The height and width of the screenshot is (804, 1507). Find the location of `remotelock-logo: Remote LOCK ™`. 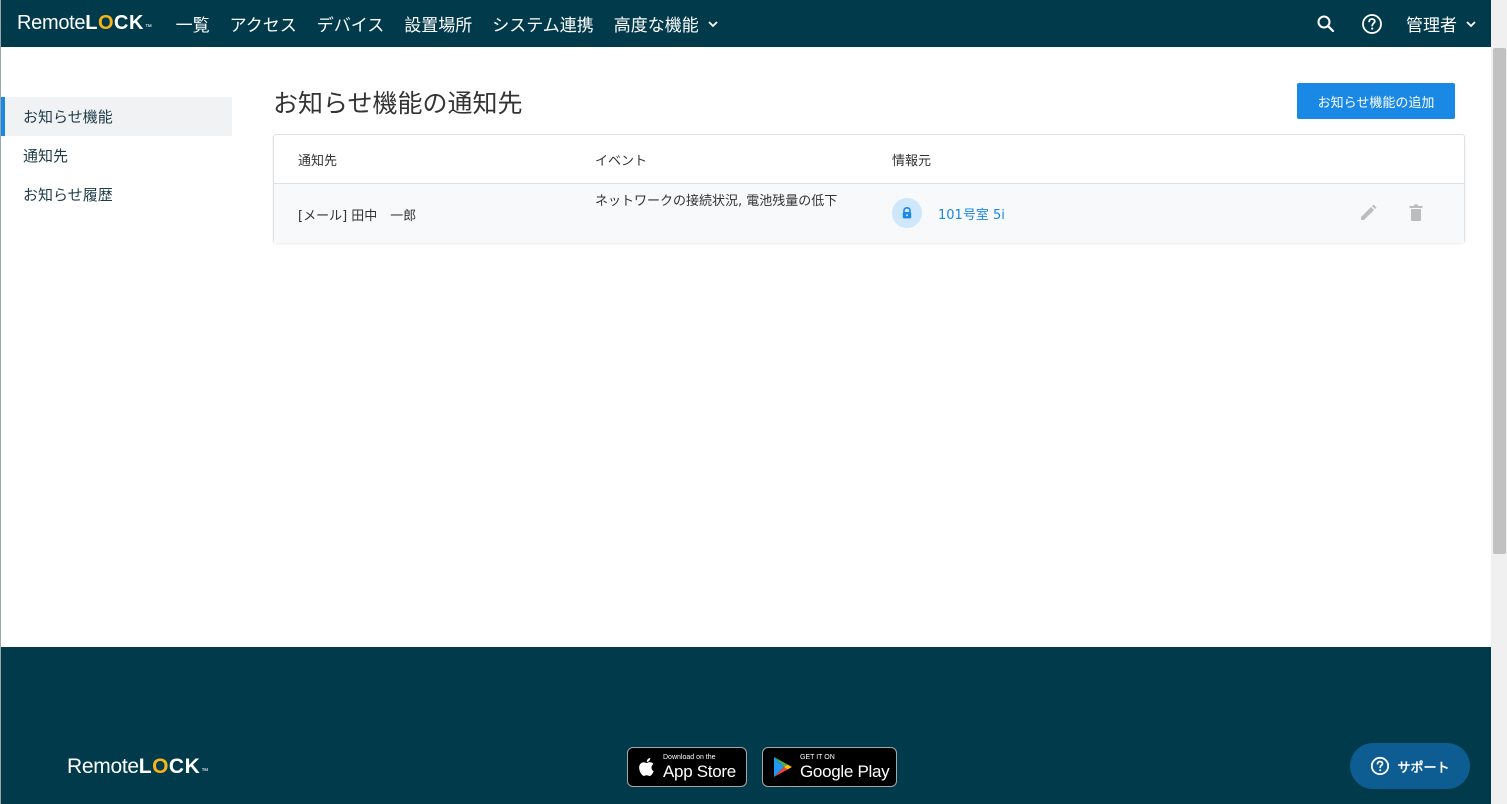

remotelock-logo: Remote LOCK ™ is located at coordinates (84, 23).